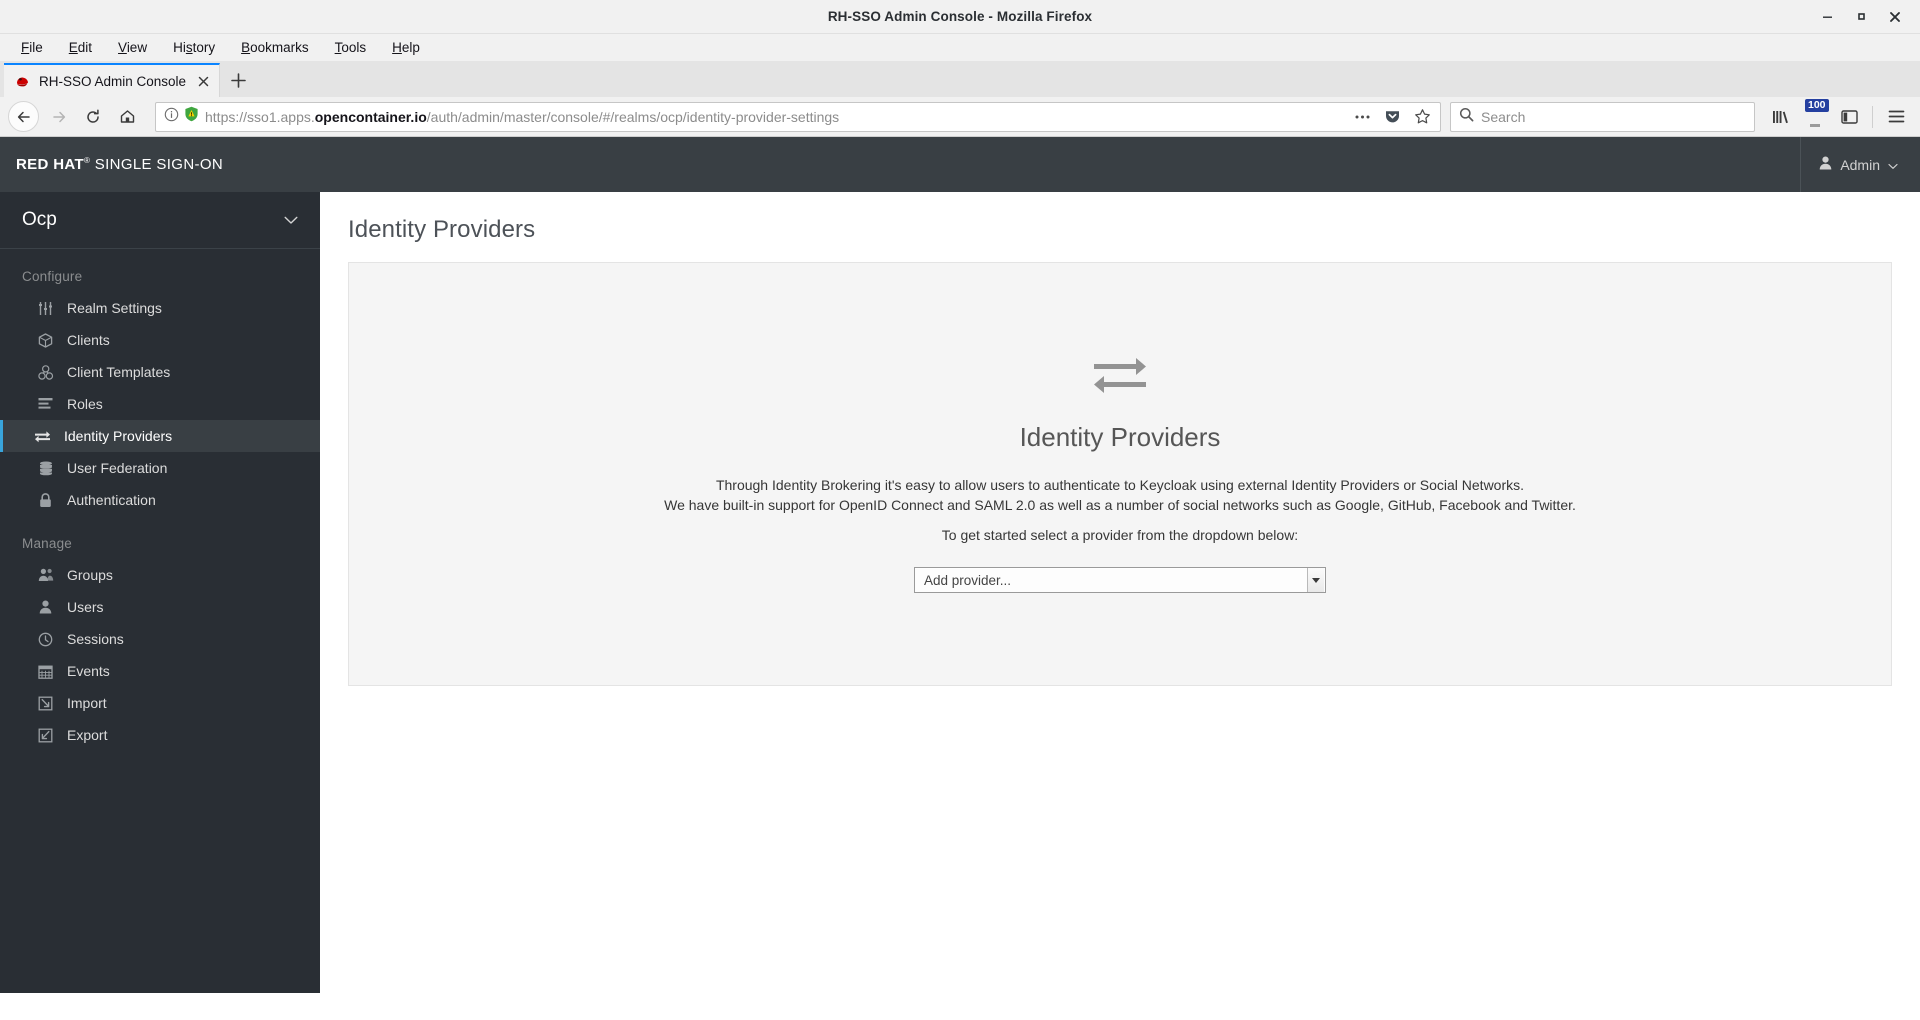 Image resolution: width=1920 pixels, height=1020 pixels. Describe the element at coordinates (80, 47) in the screenshot. I see `menu-edit: Edit` at that location.